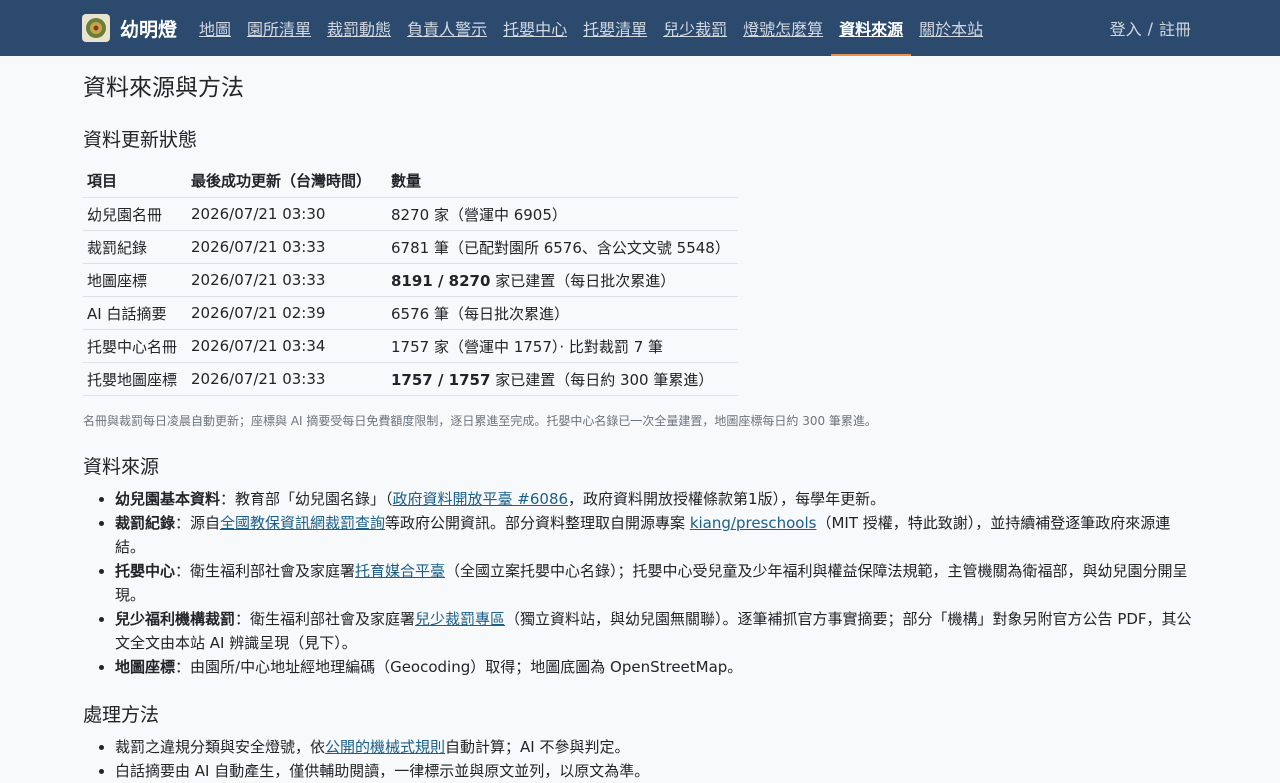 The height and width of the screenshot is (783, 1280). I want to click on brand: 幼明燈, so click(129, 28).